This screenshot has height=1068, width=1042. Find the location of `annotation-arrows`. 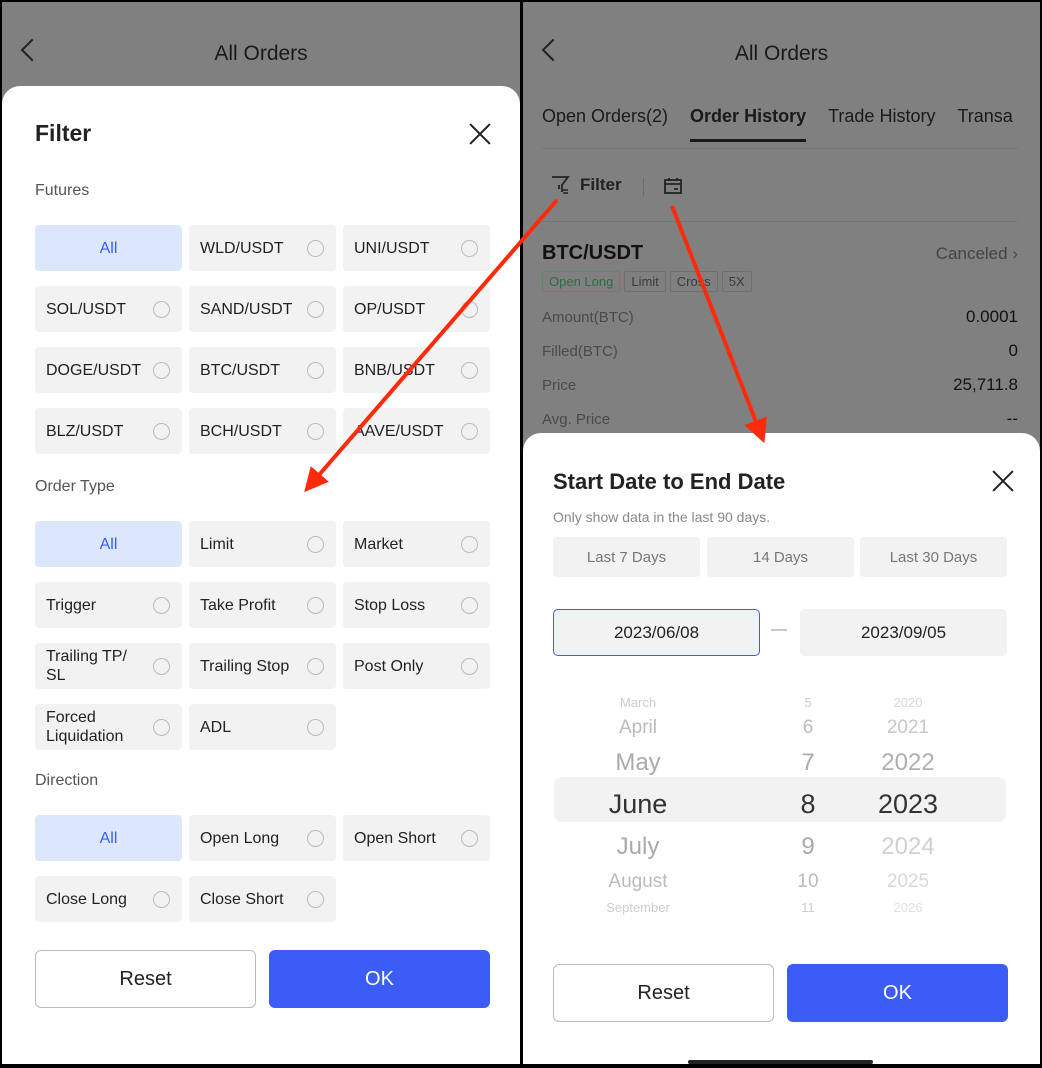

annotation-arrows is located at coordinates (535, 345).